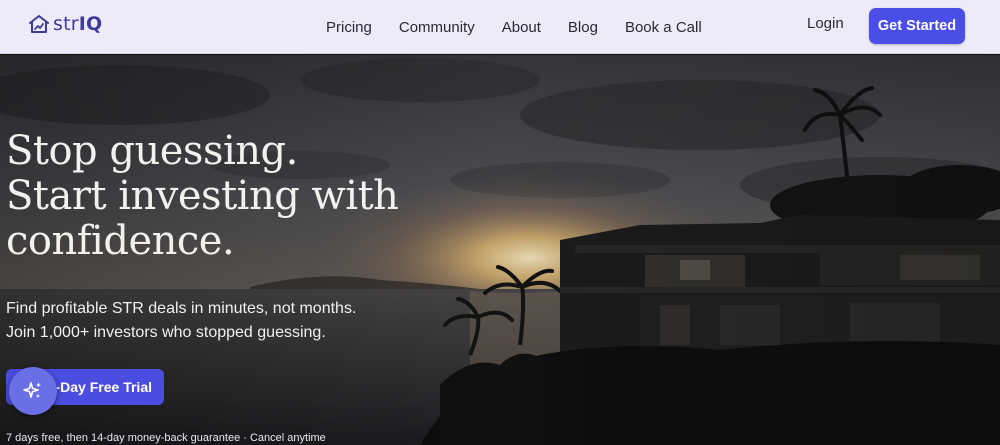 The image size is (1000, 445). What do you see at coordinates (917, 26) in the screenshot?
I see `get-started-button: Get Started` at bounding box center [917, 26].